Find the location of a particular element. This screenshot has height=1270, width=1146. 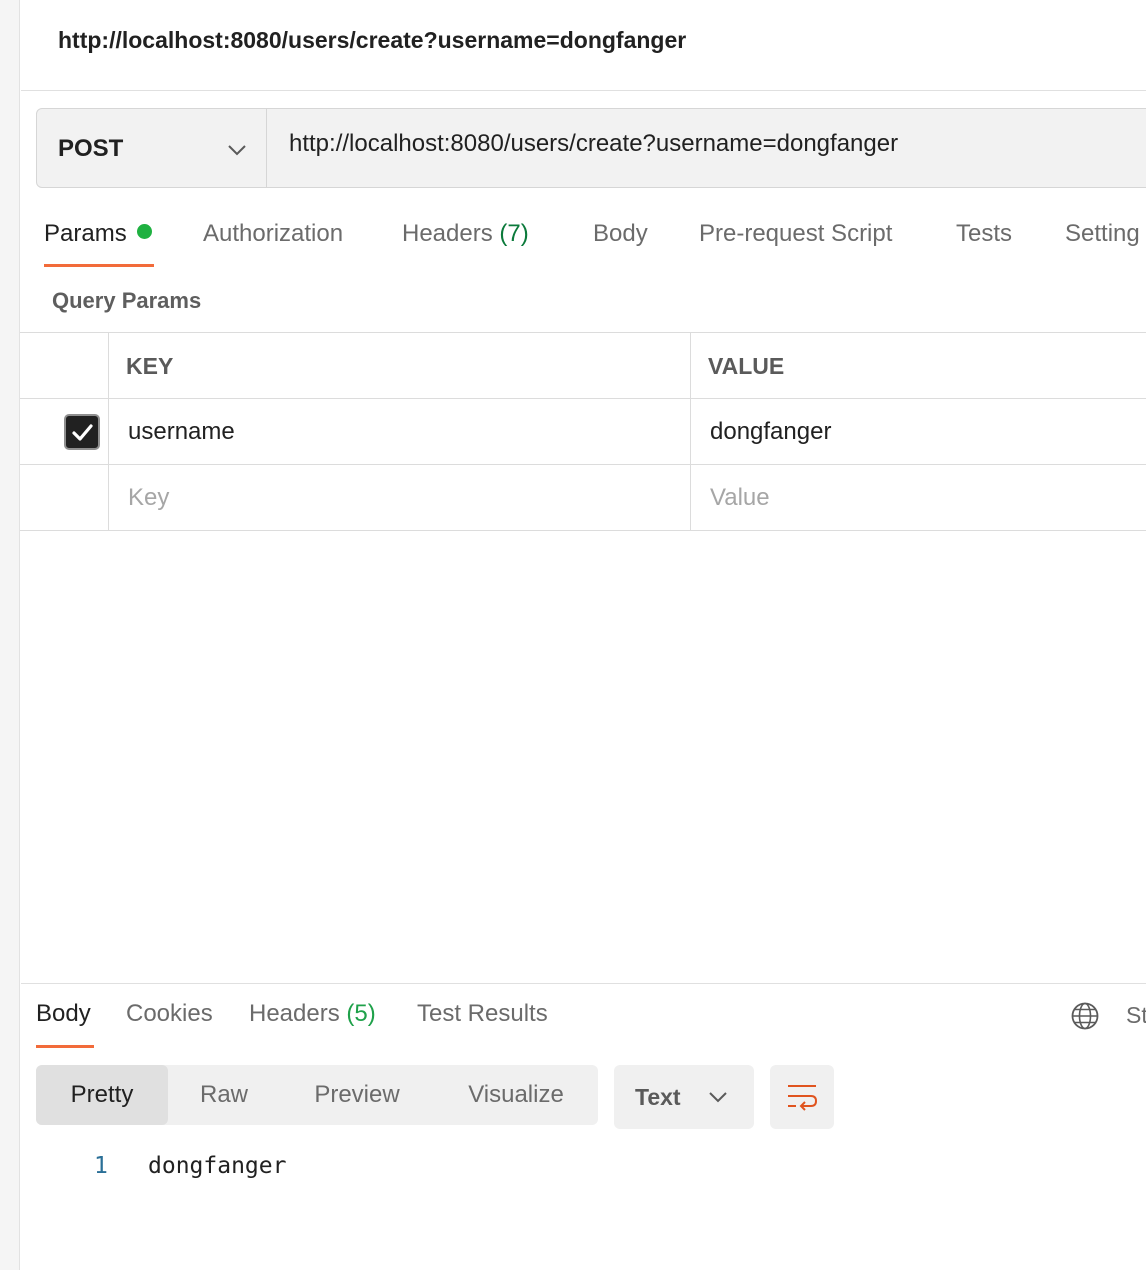

table-row: username dongfanger is located at coordinates (583, 432).